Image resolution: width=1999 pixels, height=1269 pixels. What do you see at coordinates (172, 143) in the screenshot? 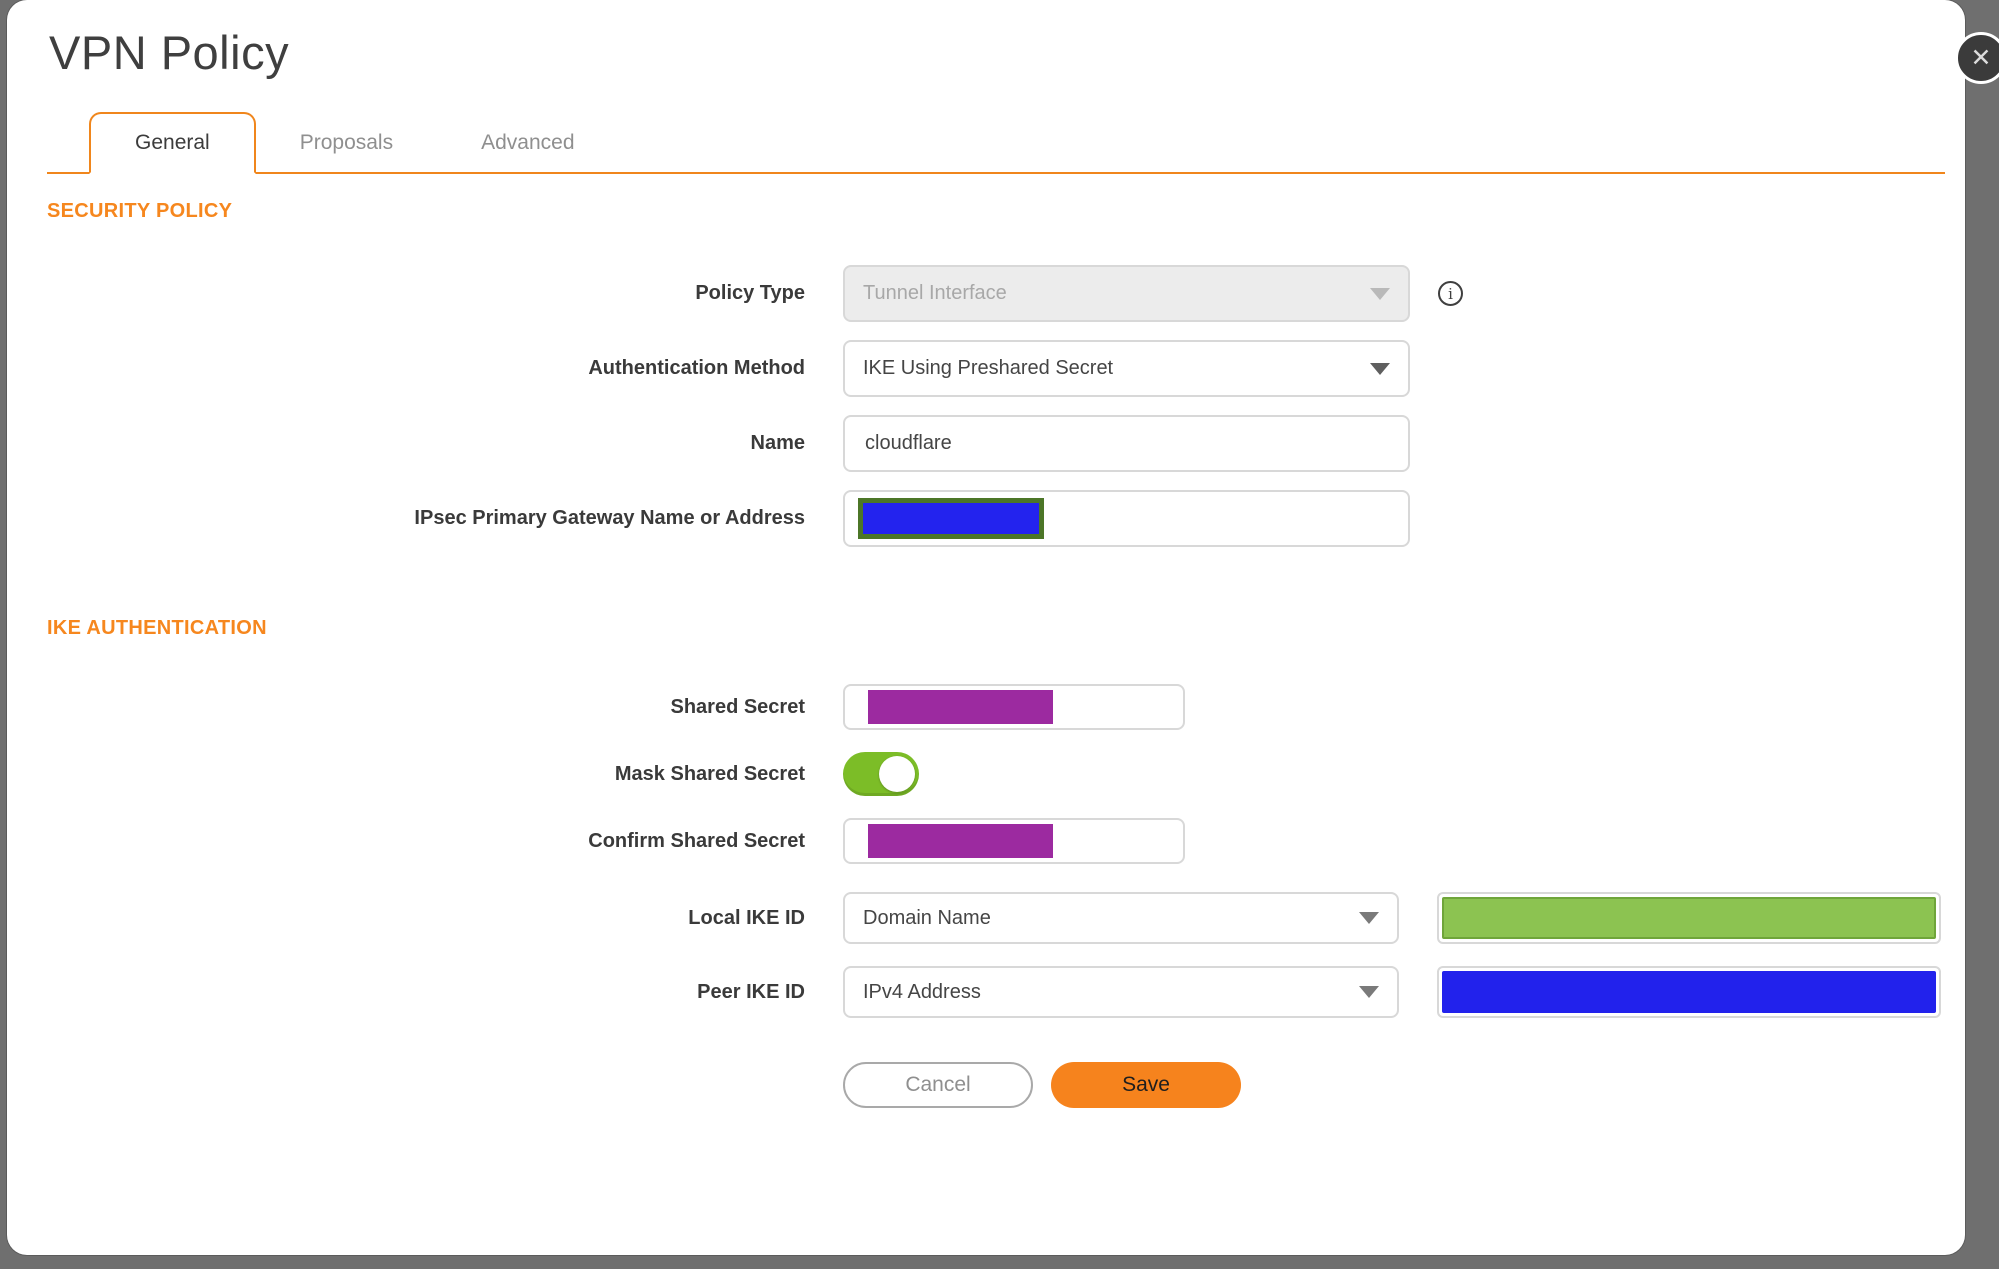
I see `tab-general: General` at bounding box center [172, 143].